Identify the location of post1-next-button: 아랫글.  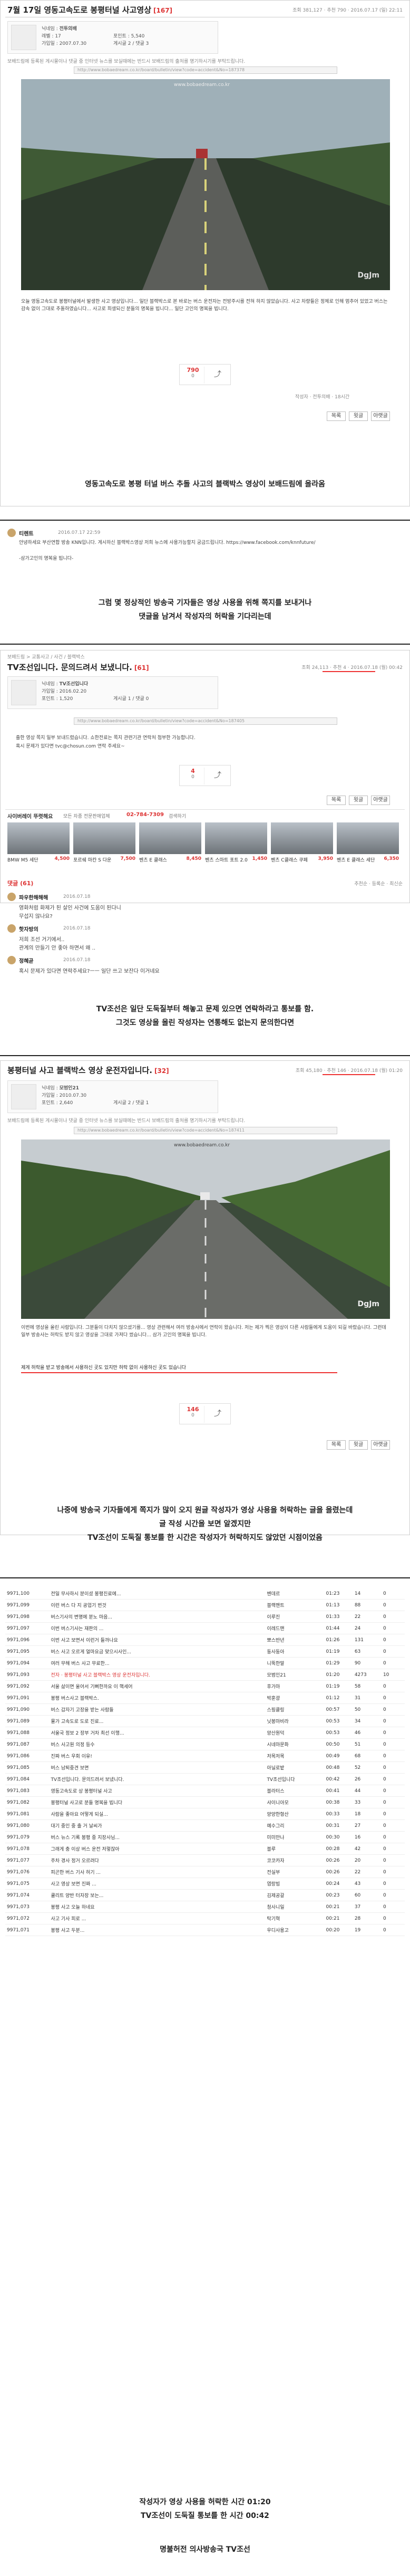
(380, 416).